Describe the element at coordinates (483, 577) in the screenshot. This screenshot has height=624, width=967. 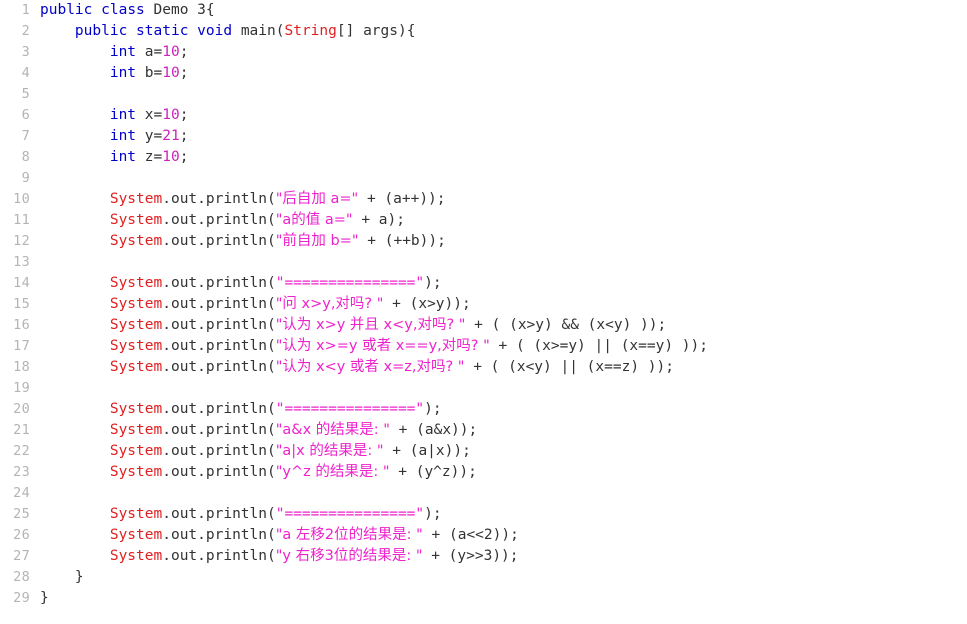
I see `code-line: 28 }` at that location.